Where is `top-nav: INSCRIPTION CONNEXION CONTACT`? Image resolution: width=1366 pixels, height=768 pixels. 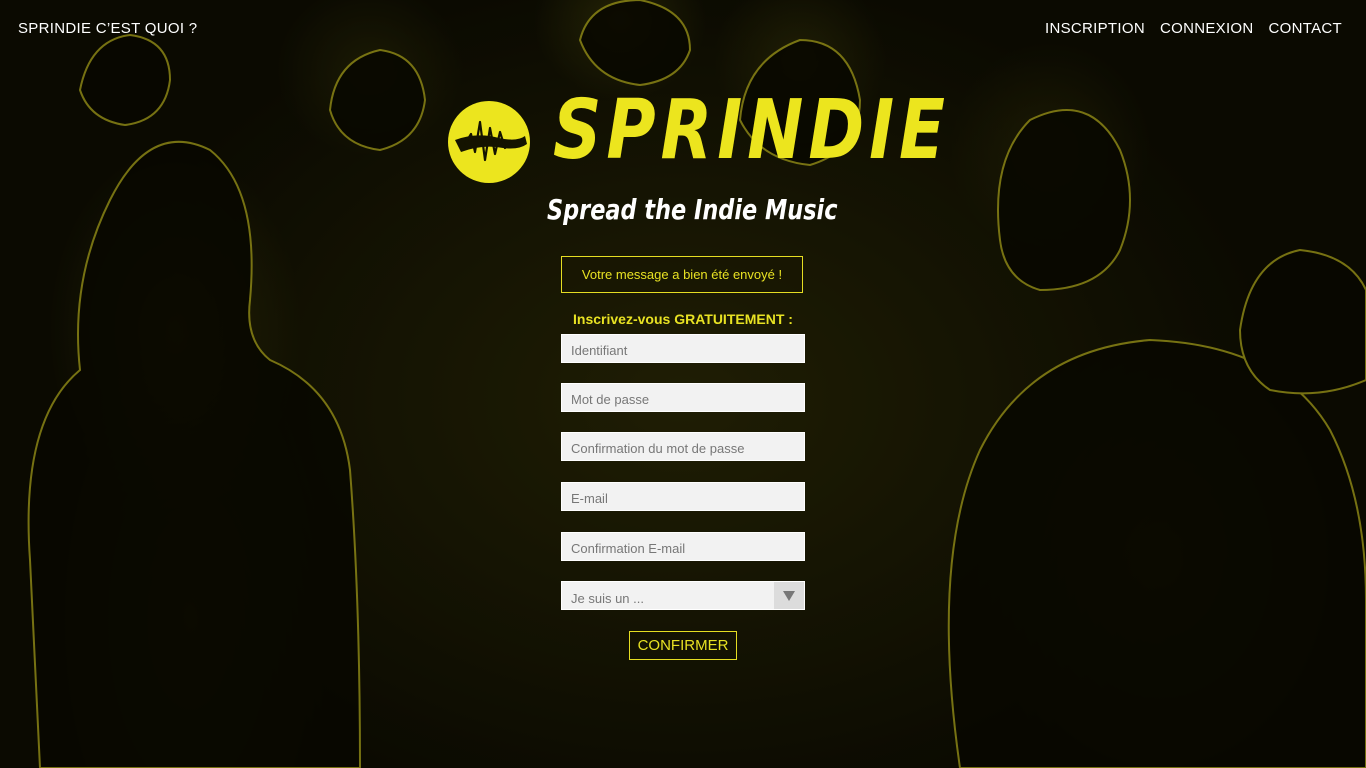 top-nav: INSCRIPTION CONNEXION CONTACT is located at coordinates (1193, 28).